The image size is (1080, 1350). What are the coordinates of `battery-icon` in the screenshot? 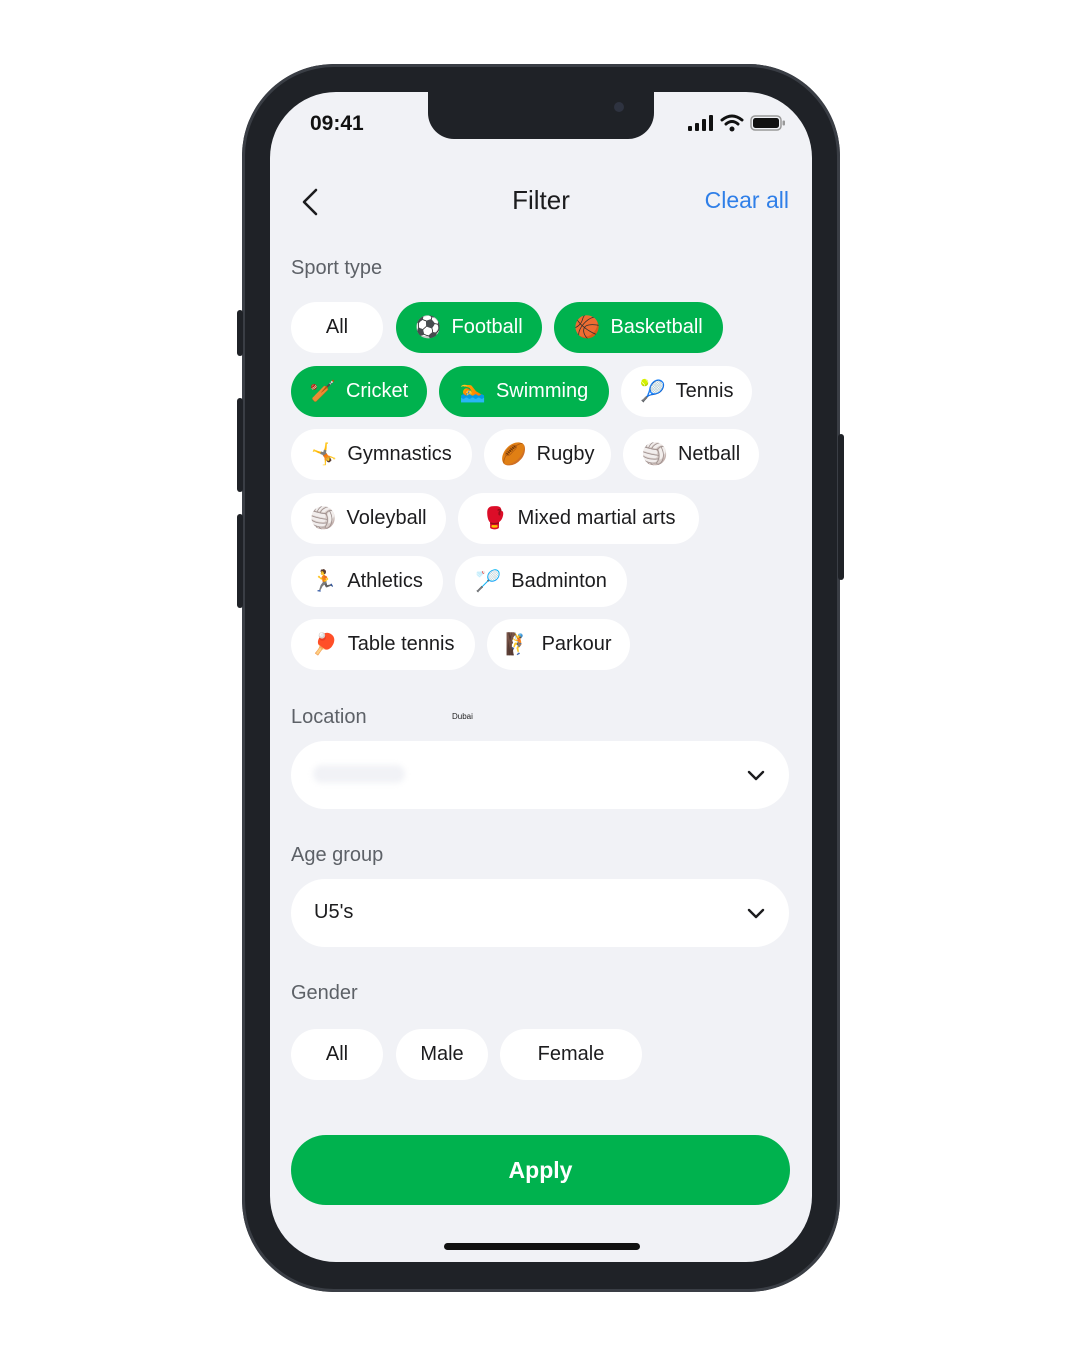 It's located at (767, 123).